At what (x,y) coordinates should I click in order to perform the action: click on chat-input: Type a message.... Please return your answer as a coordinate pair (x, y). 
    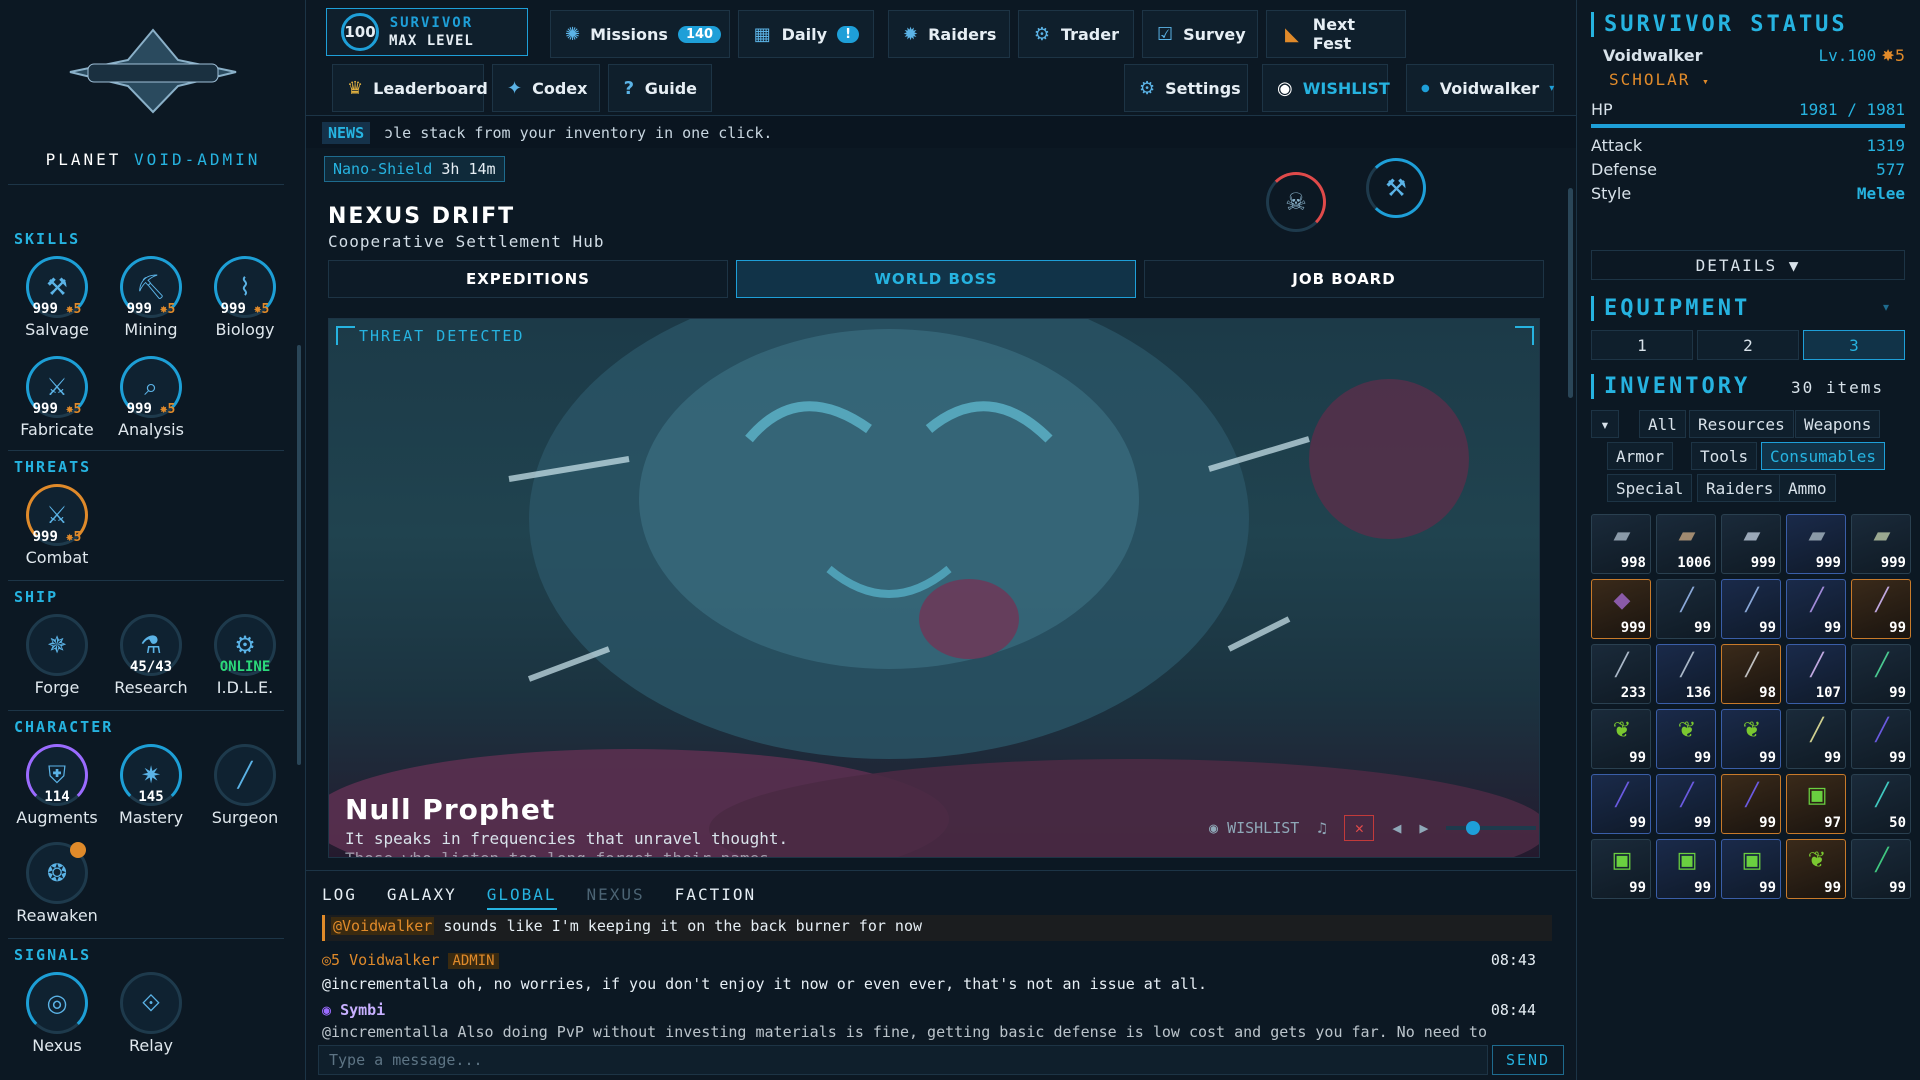
    Looking at the image, I should click on (903, 1060).